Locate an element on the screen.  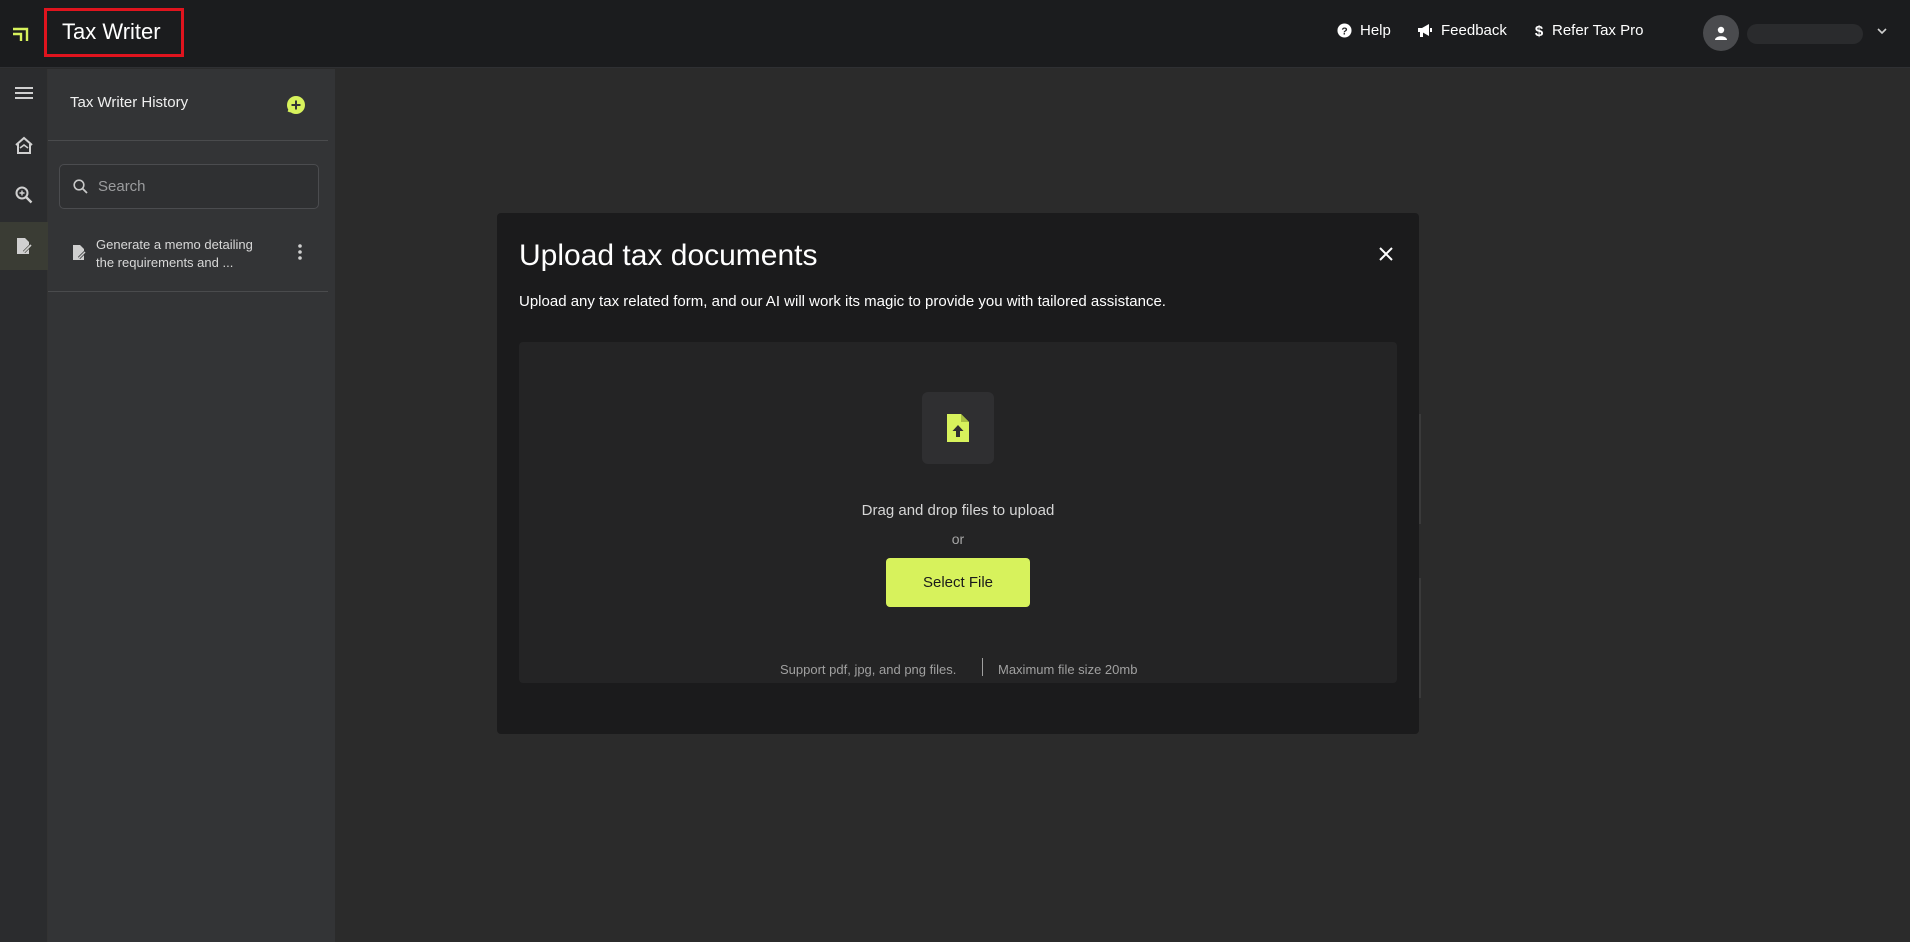
file-upload-icon is located at coordinates (958, 428).